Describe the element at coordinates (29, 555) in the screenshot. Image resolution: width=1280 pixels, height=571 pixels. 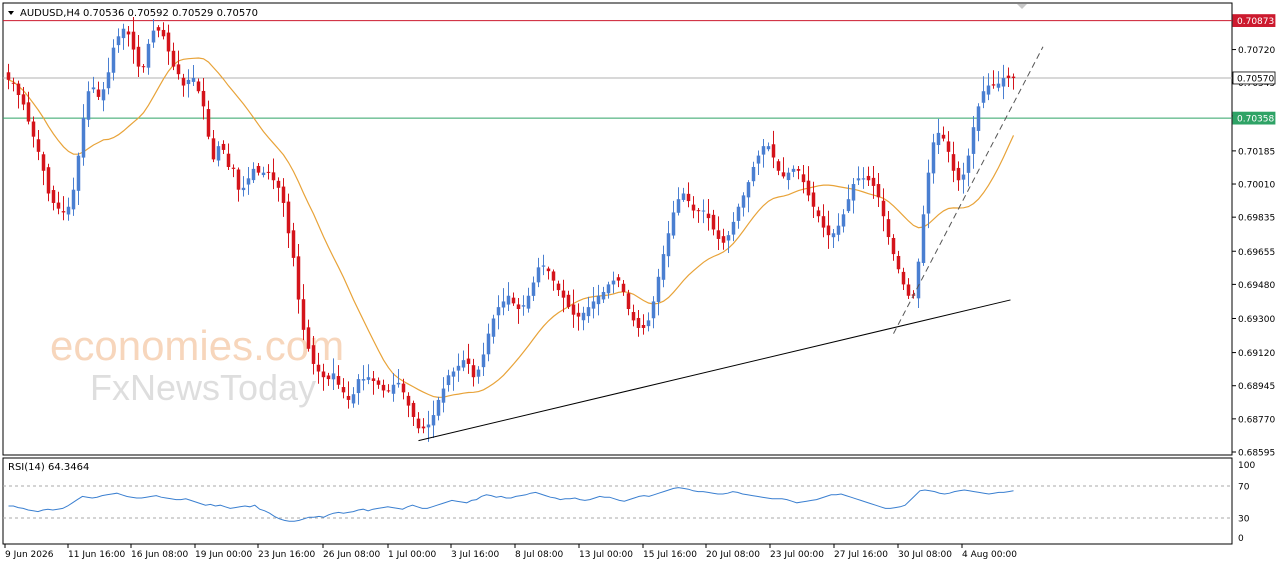
I see `x-tick-label: 9 Jun 2026` at that location.